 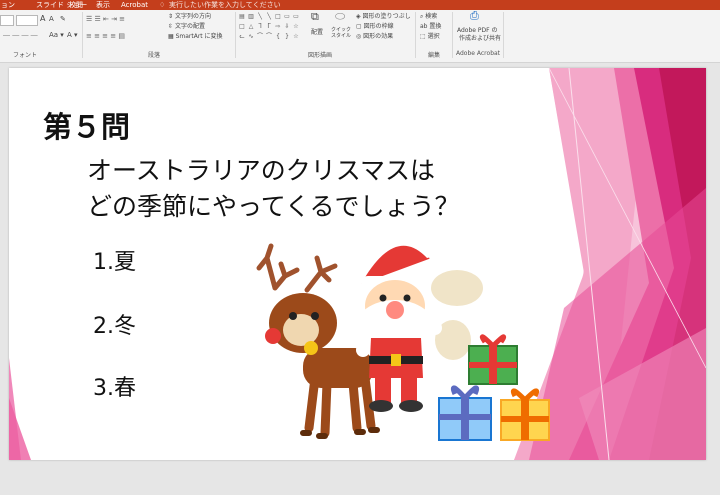 I want to click on question-text-line1: オーストラリアのクリスマスは, so click(x=261, y=169).